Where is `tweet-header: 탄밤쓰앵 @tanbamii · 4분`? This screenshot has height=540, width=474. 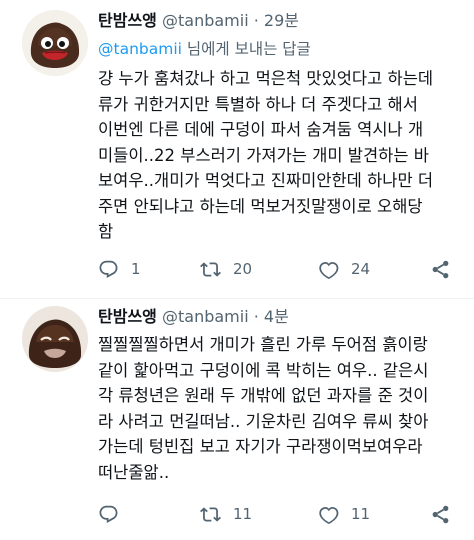
tweet-header: 탄밤쓰앵 @tanbamii · 4분 is located at coordinates (193, 317).